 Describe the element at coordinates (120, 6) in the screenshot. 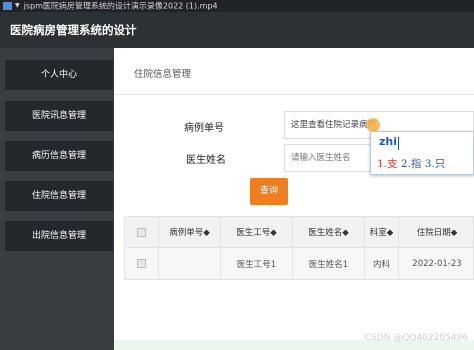

I see `video-title: jspm医院病房管理系统的设计演示录像2022 (1).mp4` at that location.